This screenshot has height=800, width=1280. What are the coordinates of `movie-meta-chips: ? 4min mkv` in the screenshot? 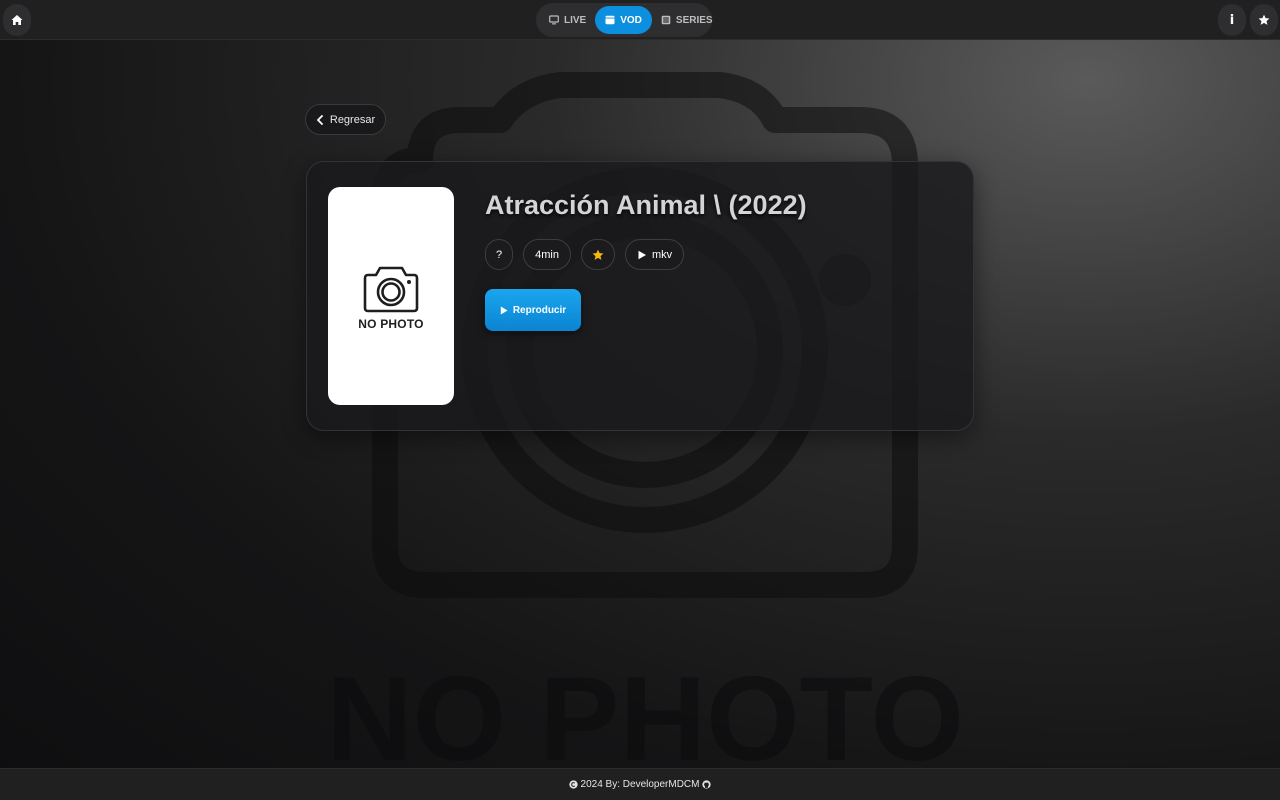 It's located at (585, 254).